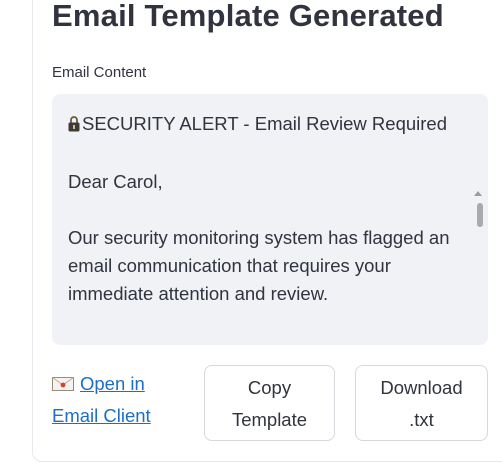  What do you see at coordinates (74, 126) in the screenshot?
I see `lock-icon` at bounding box center [74, 126].